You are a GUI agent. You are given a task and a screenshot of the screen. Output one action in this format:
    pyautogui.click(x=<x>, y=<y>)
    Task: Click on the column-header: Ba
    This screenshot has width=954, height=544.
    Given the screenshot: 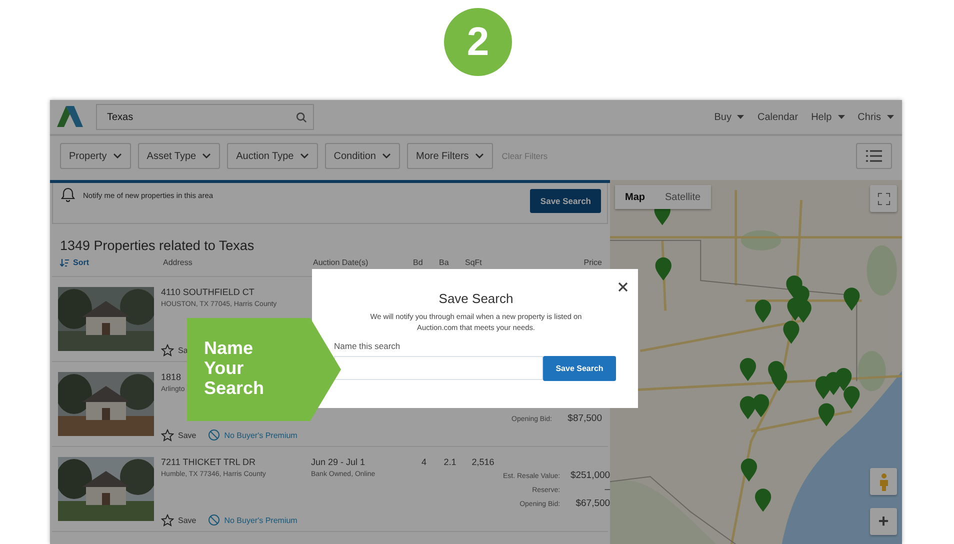 What is the action you would take?
    pyautogui.click(x=444, y=262)
    